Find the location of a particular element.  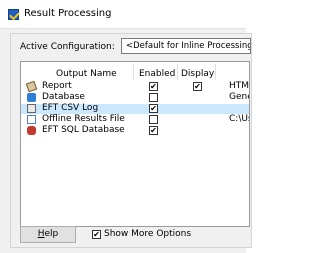

row-name: Report is located at coordinates (57, 86).